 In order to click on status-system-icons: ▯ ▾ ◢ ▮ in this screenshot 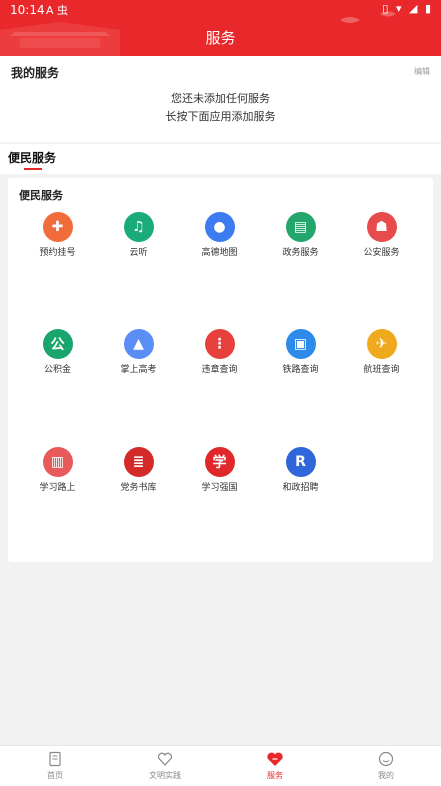, I will do `click(407, 8)`.